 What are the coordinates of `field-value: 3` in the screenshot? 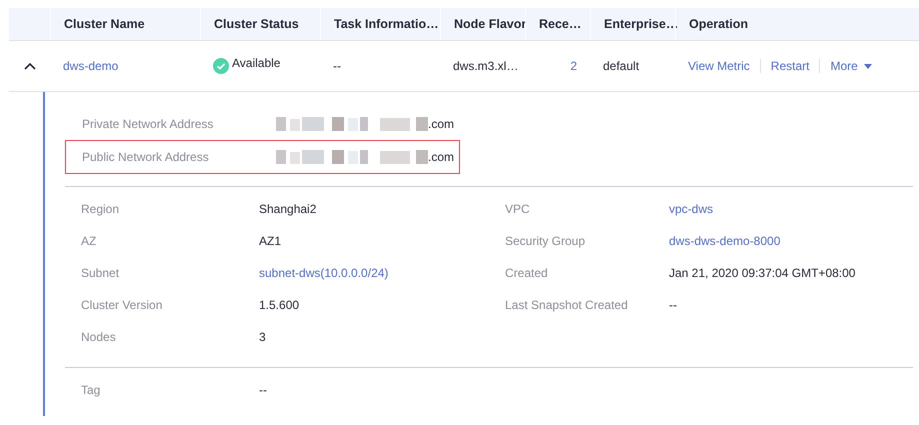 It's located at (262, 337).